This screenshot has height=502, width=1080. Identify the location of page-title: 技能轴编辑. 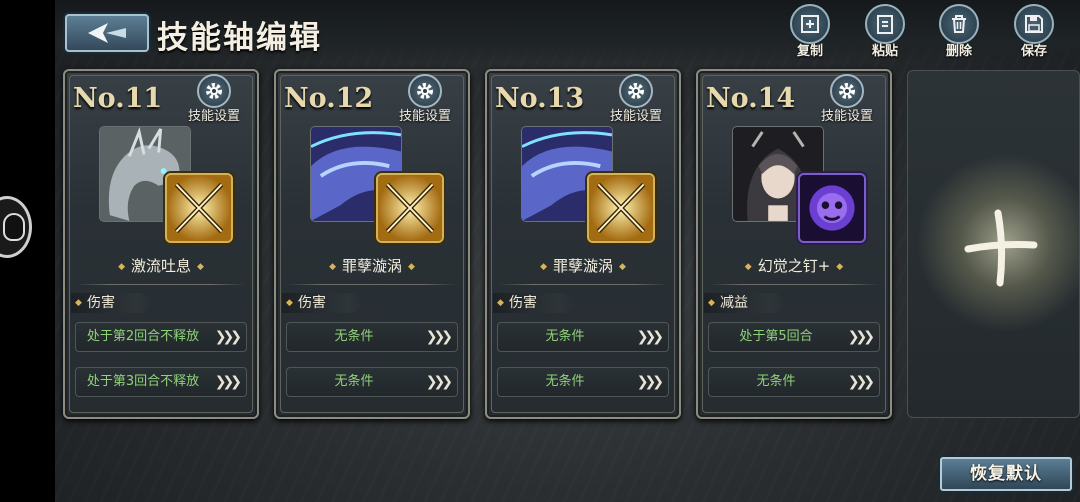
(239, 38).